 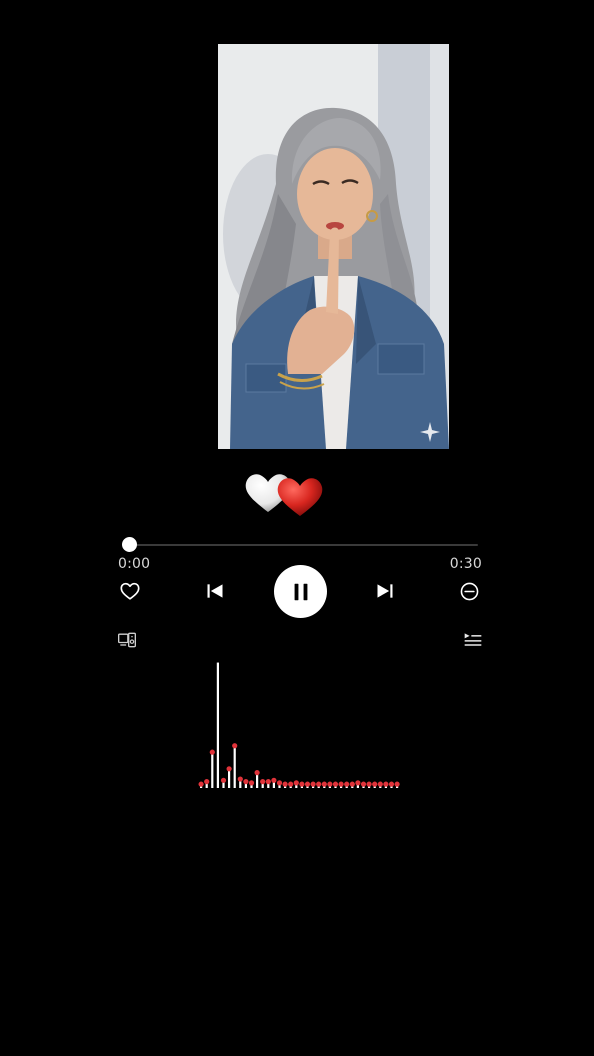 I want to click on minus-circle-icon, so click(x=469, y=591).